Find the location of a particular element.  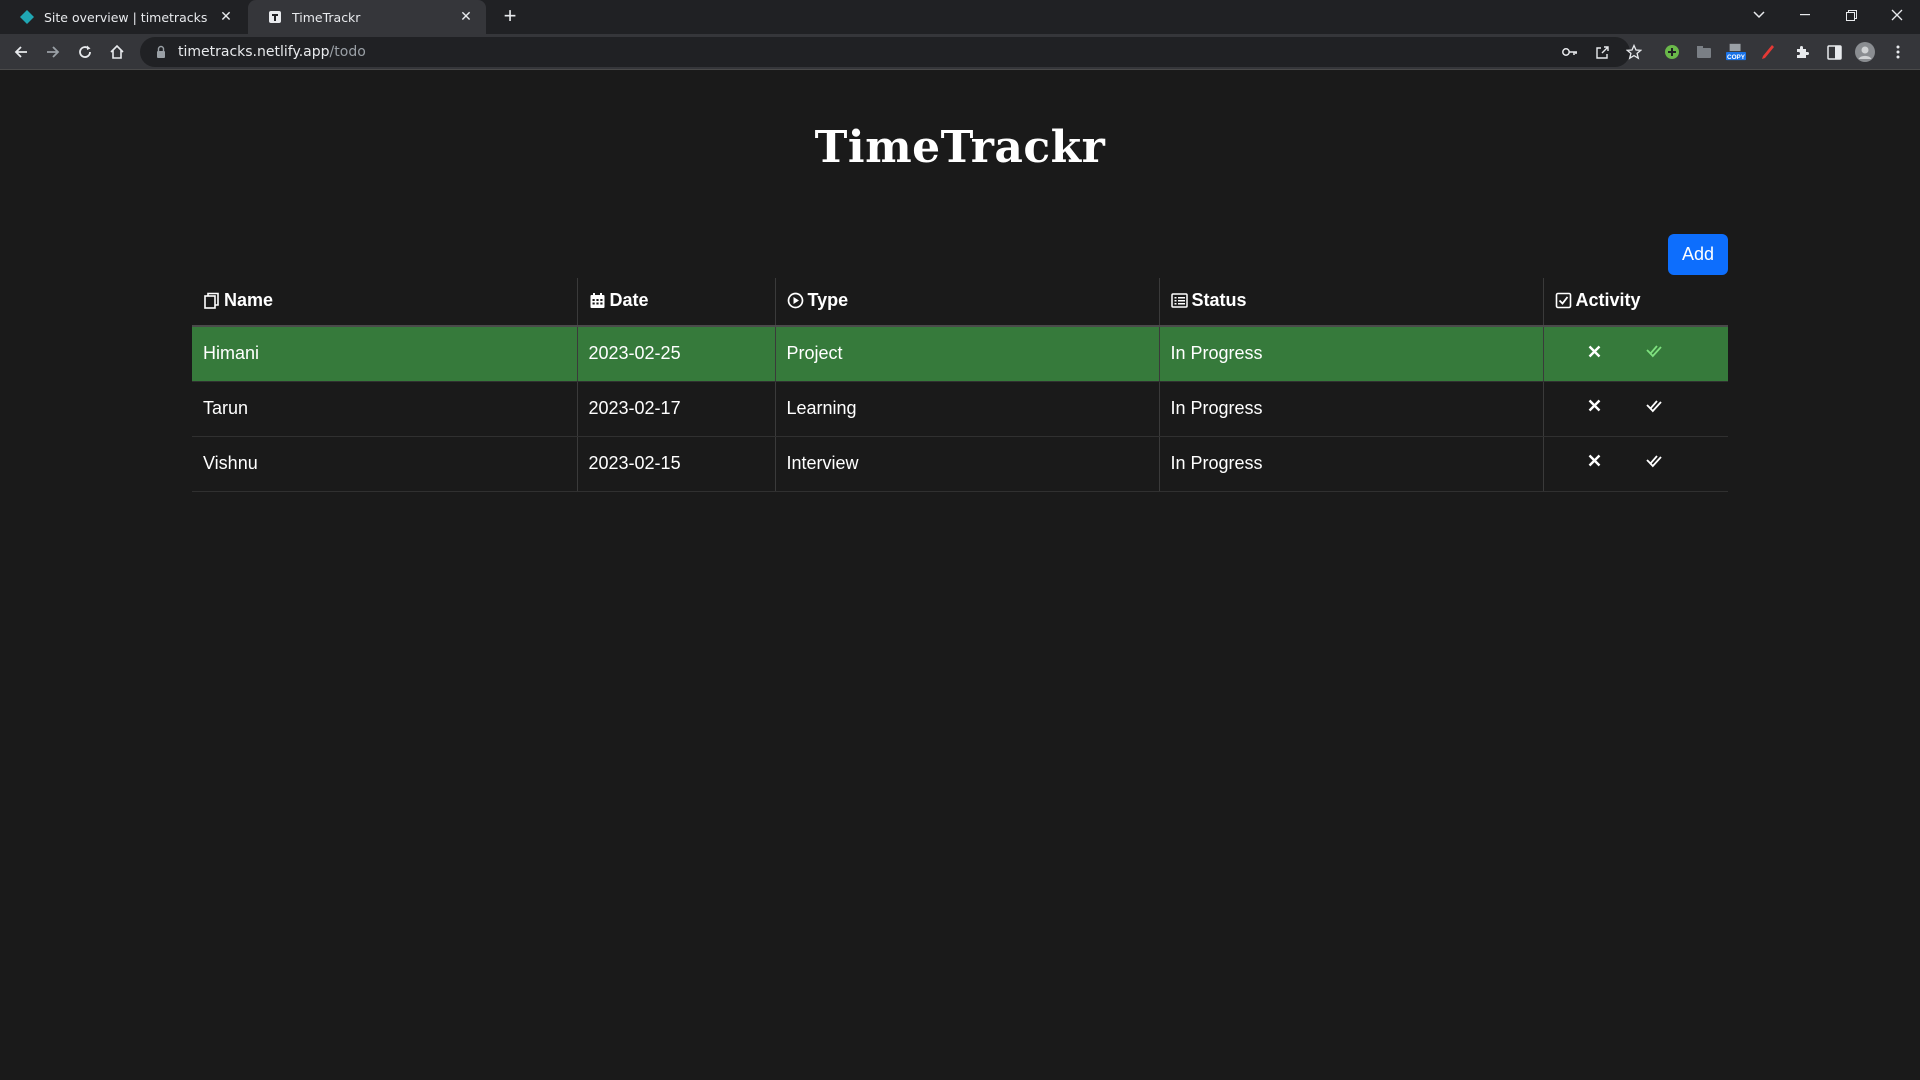

star-icon is located at coordinates (1634, 52).